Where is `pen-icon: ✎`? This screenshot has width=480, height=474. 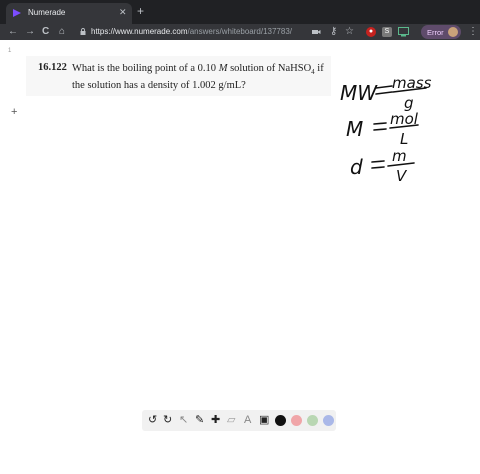
pen-icon: ✎ is located at coordinates (199, 420).